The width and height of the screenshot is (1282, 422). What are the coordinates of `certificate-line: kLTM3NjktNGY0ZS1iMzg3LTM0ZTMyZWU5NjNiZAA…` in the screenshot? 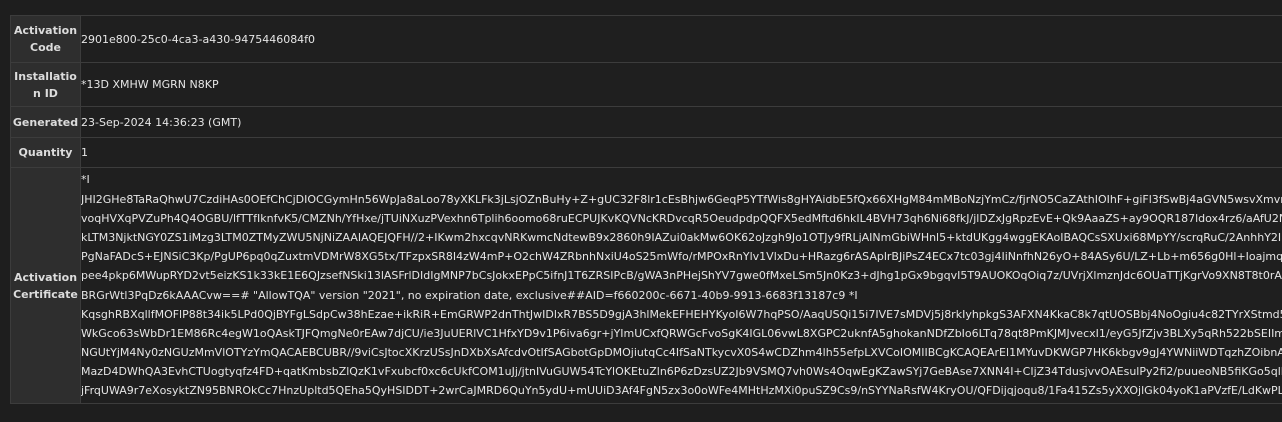 It's located at (681, 237).